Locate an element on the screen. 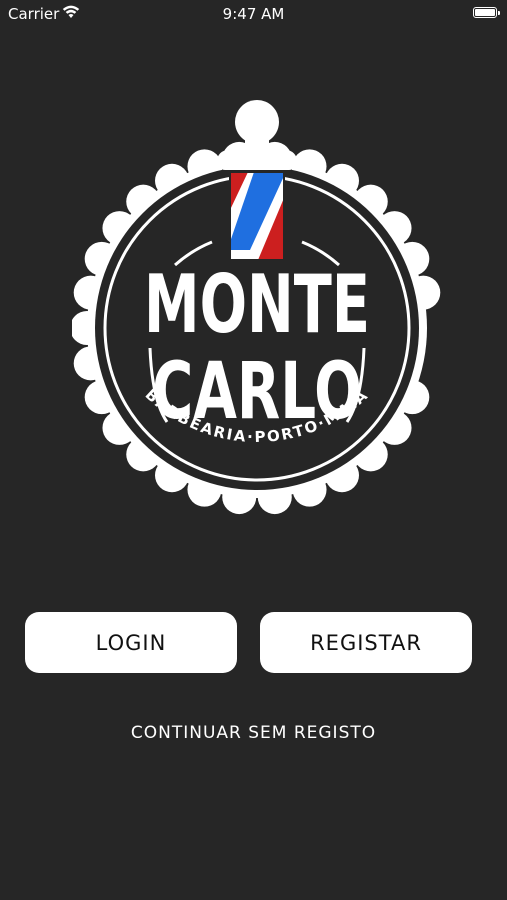 This screenshot has width=507, height=900. barber-pole-icon is located at coordinates (257, 180).